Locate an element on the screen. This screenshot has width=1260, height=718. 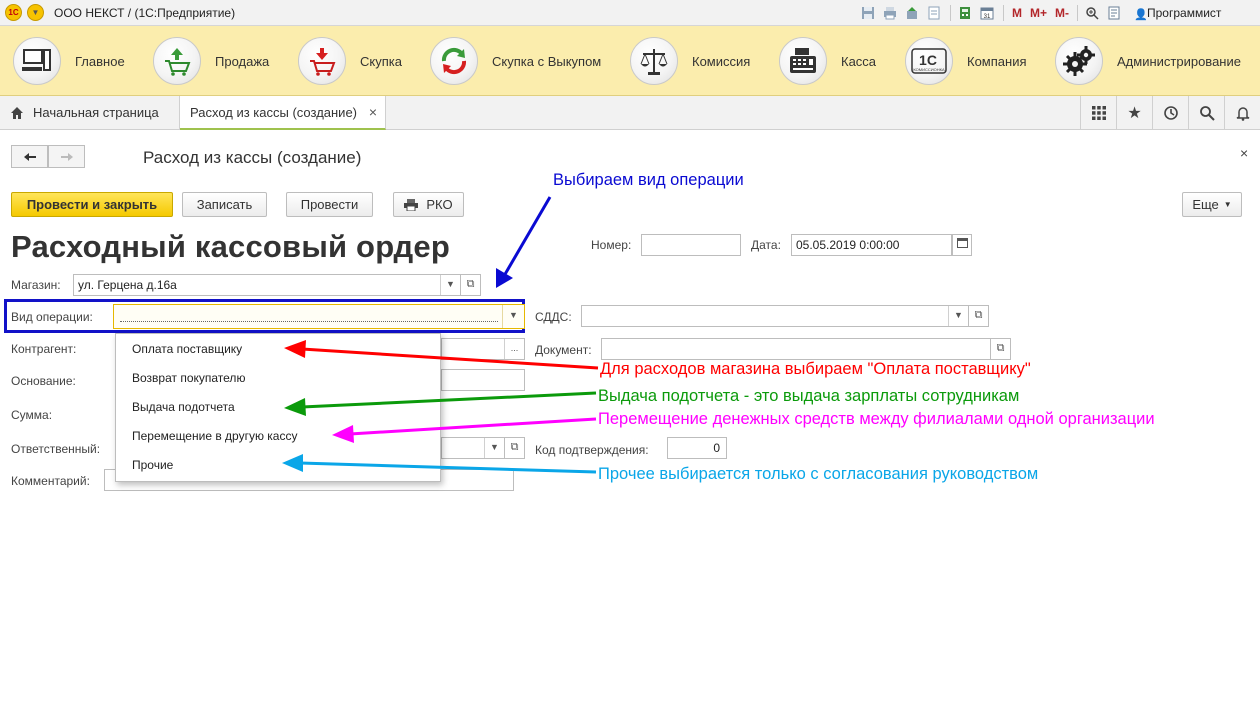
section-label: Скупка is located at coordinates (381, 61).